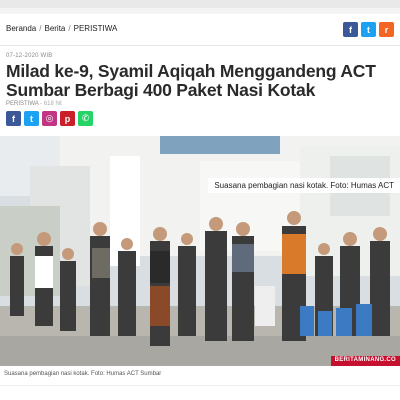 Image resolution: width=400 pixels, height=400 pixels. What do you see at coordinates (200, 385) in the screenshot?
I see `bottom-divider` at bounding box center [200, 385].